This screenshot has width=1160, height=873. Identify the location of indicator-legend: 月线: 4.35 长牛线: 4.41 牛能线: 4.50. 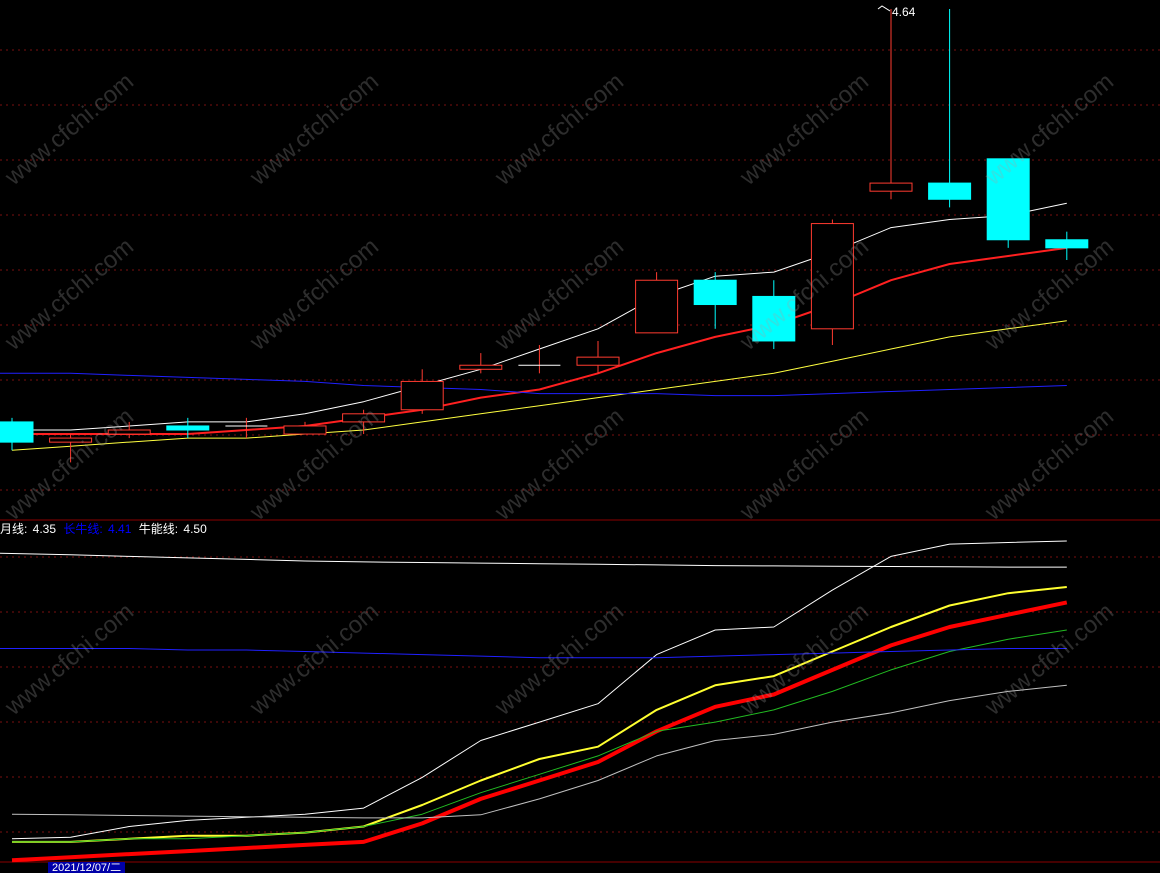
(105, 528).